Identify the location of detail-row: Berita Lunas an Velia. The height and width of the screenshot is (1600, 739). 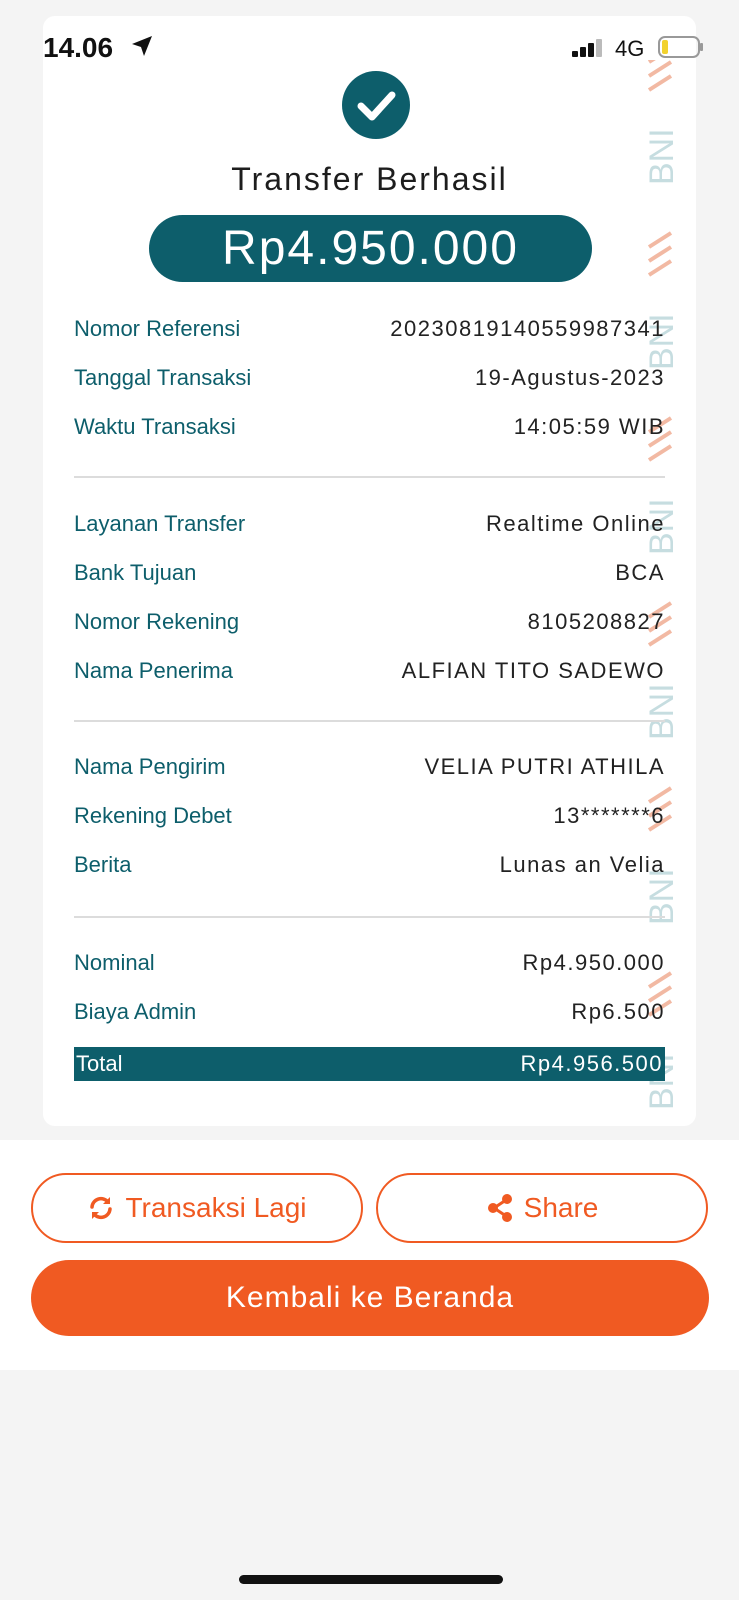
(369, 869).